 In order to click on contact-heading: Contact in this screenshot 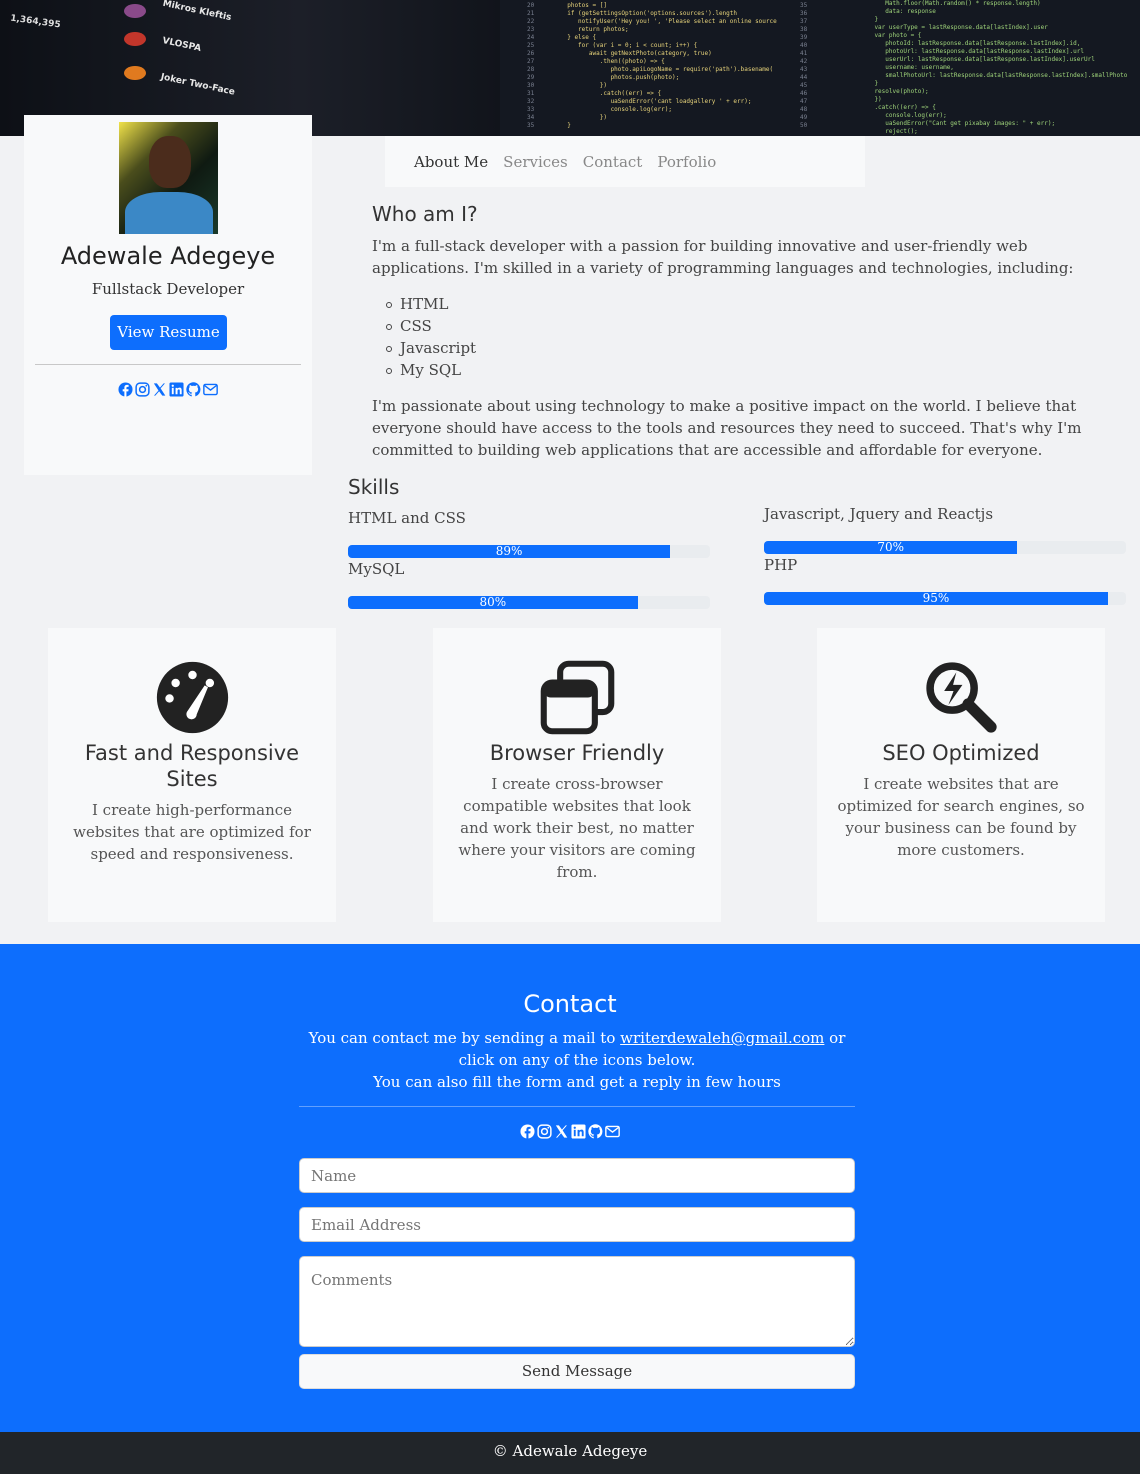, I will do `click(570, 1004)`.